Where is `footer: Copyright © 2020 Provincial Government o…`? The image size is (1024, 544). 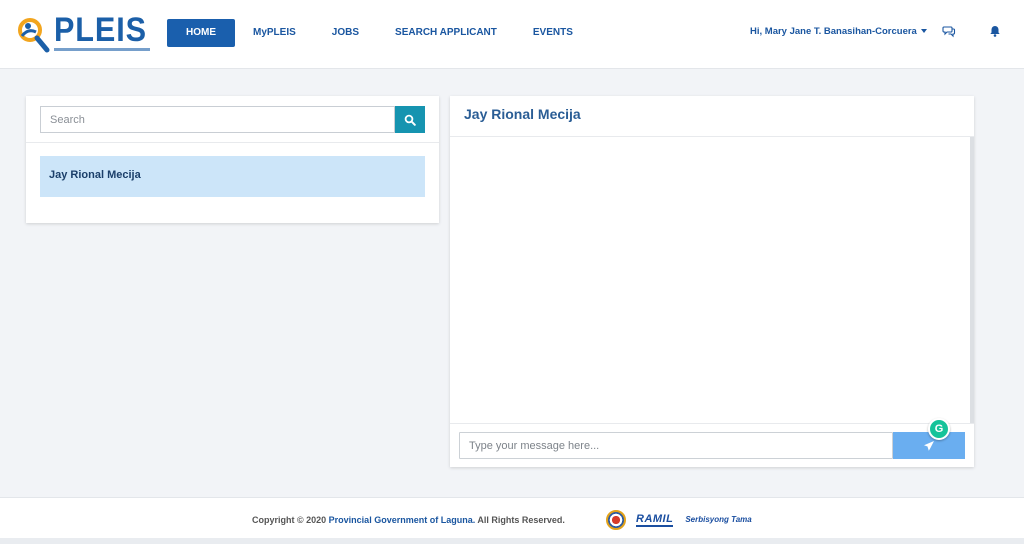
footer: Copyright © 2020 Provincial Government o… is located at coordinates (512, 517).